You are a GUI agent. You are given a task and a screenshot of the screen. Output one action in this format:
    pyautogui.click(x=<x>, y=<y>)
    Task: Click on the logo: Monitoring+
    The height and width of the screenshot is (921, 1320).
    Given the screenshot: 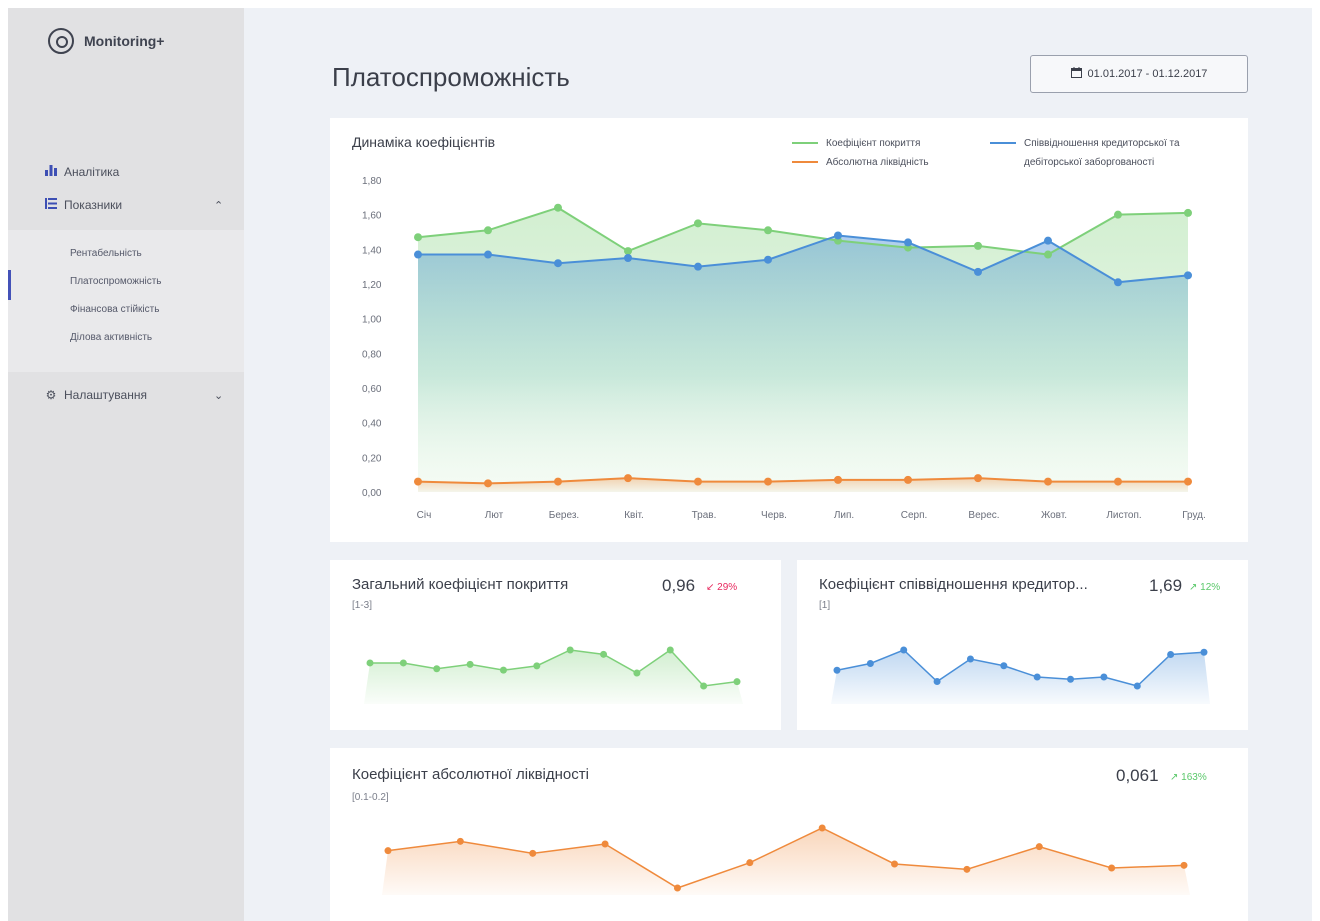 What is the action you would take?
    pyautogui.click(x=106, y=41)
    